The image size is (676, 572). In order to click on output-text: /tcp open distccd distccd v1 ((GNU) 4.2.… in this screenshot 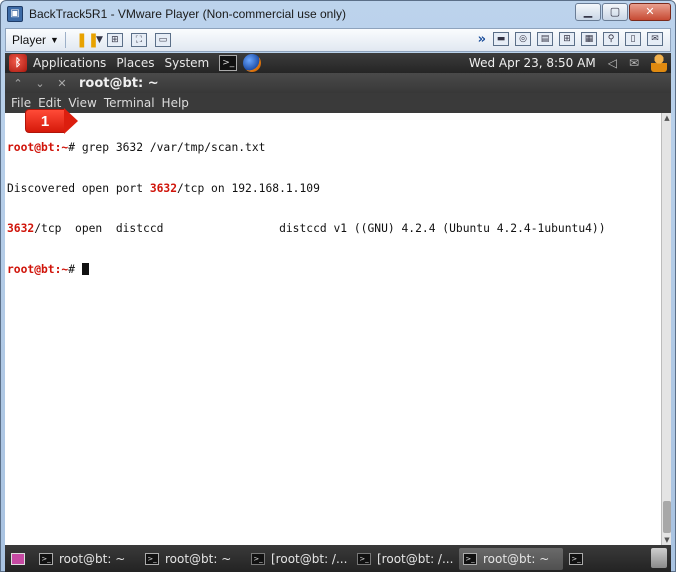, I will do `click(320, 228)`.